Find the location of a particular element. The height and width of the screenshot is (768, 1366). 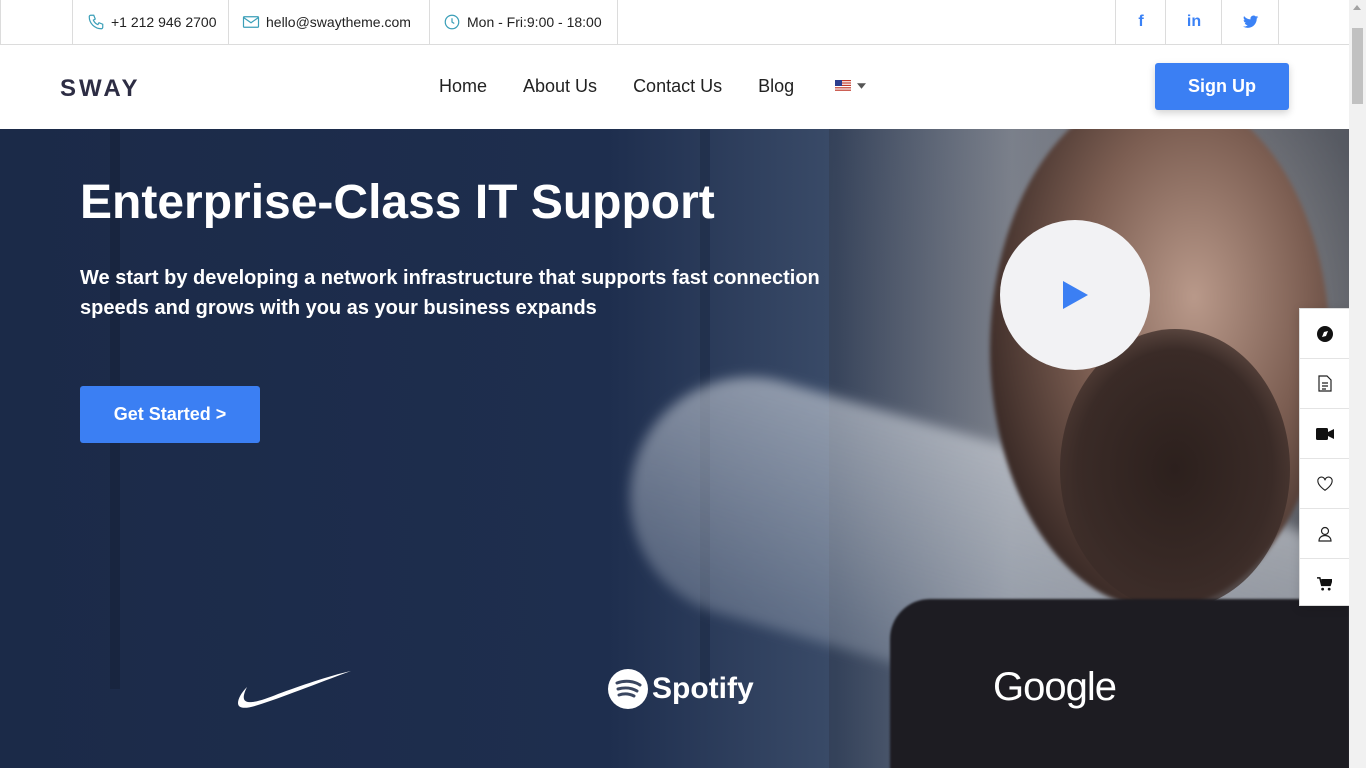

sidebar-item-docs is located at coordinates (1324, 384).